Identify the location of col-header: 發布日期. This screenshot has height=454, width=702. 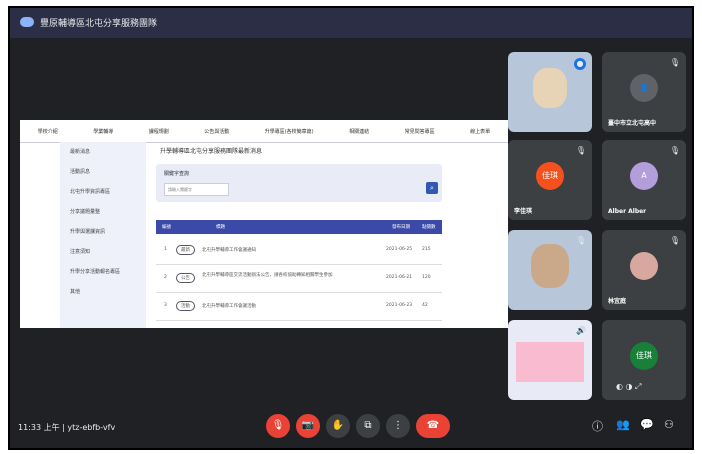
(401, 227).